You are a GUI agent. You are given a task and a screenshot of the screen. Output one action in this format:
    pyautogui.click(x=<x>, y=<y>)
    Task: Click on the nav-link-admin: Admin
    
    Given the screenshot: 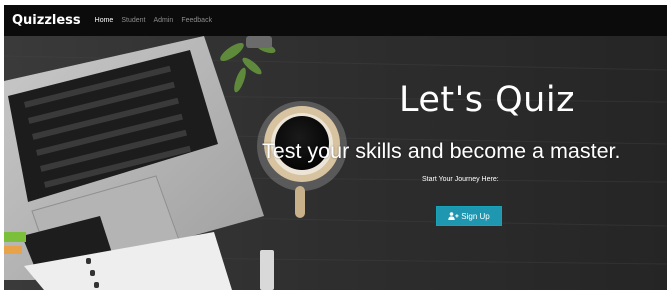 What is the action you would take?
    pyautogui.click(x=163, y=20)
    